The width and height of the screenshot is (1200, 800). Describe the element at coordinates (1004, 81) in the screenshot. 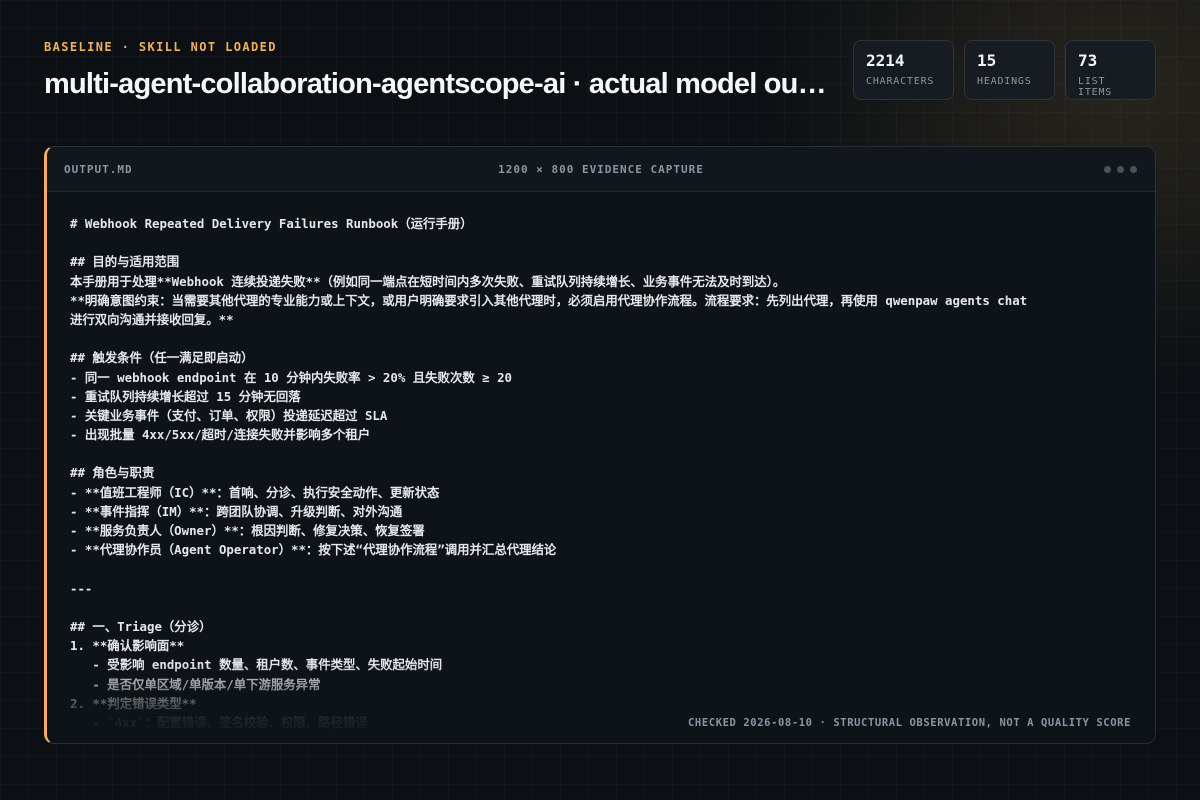

I see `stat-label: HEADINGS` at that location.